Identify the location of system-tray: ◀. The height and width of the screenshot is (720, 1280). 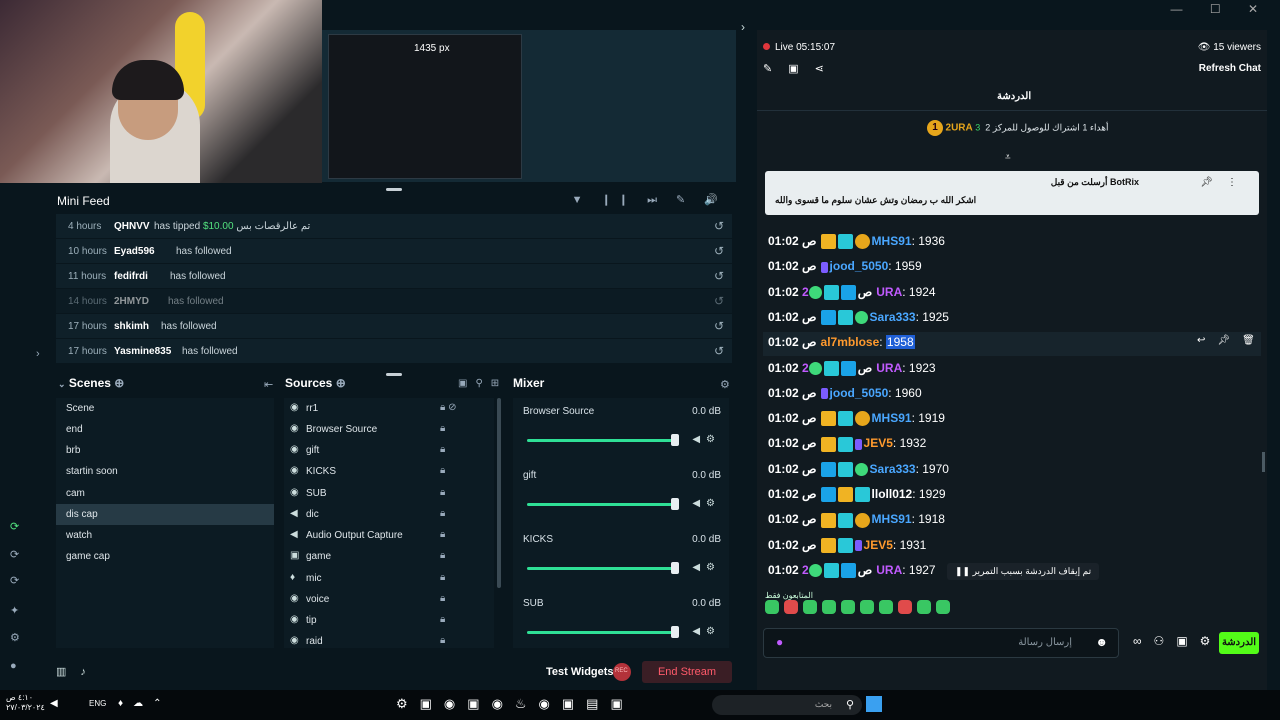
(59, 703).